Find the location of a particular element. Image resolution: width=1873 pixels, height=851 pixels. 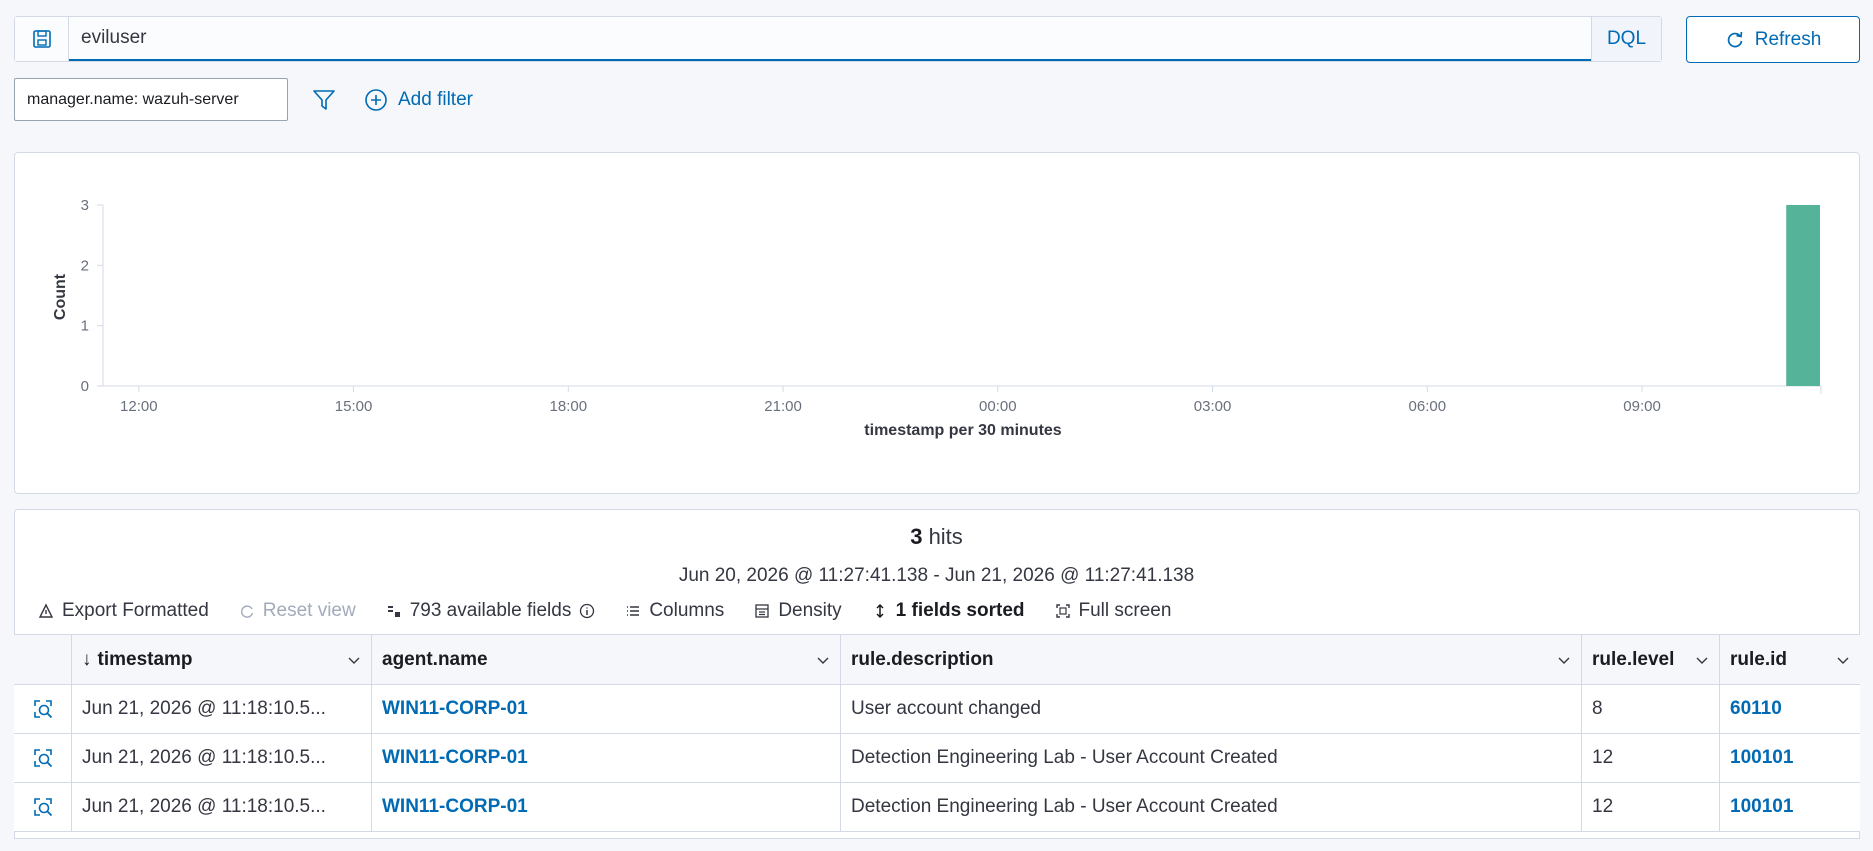

column-header-rule-level: rule.level is located at coordinates (1651, 659).